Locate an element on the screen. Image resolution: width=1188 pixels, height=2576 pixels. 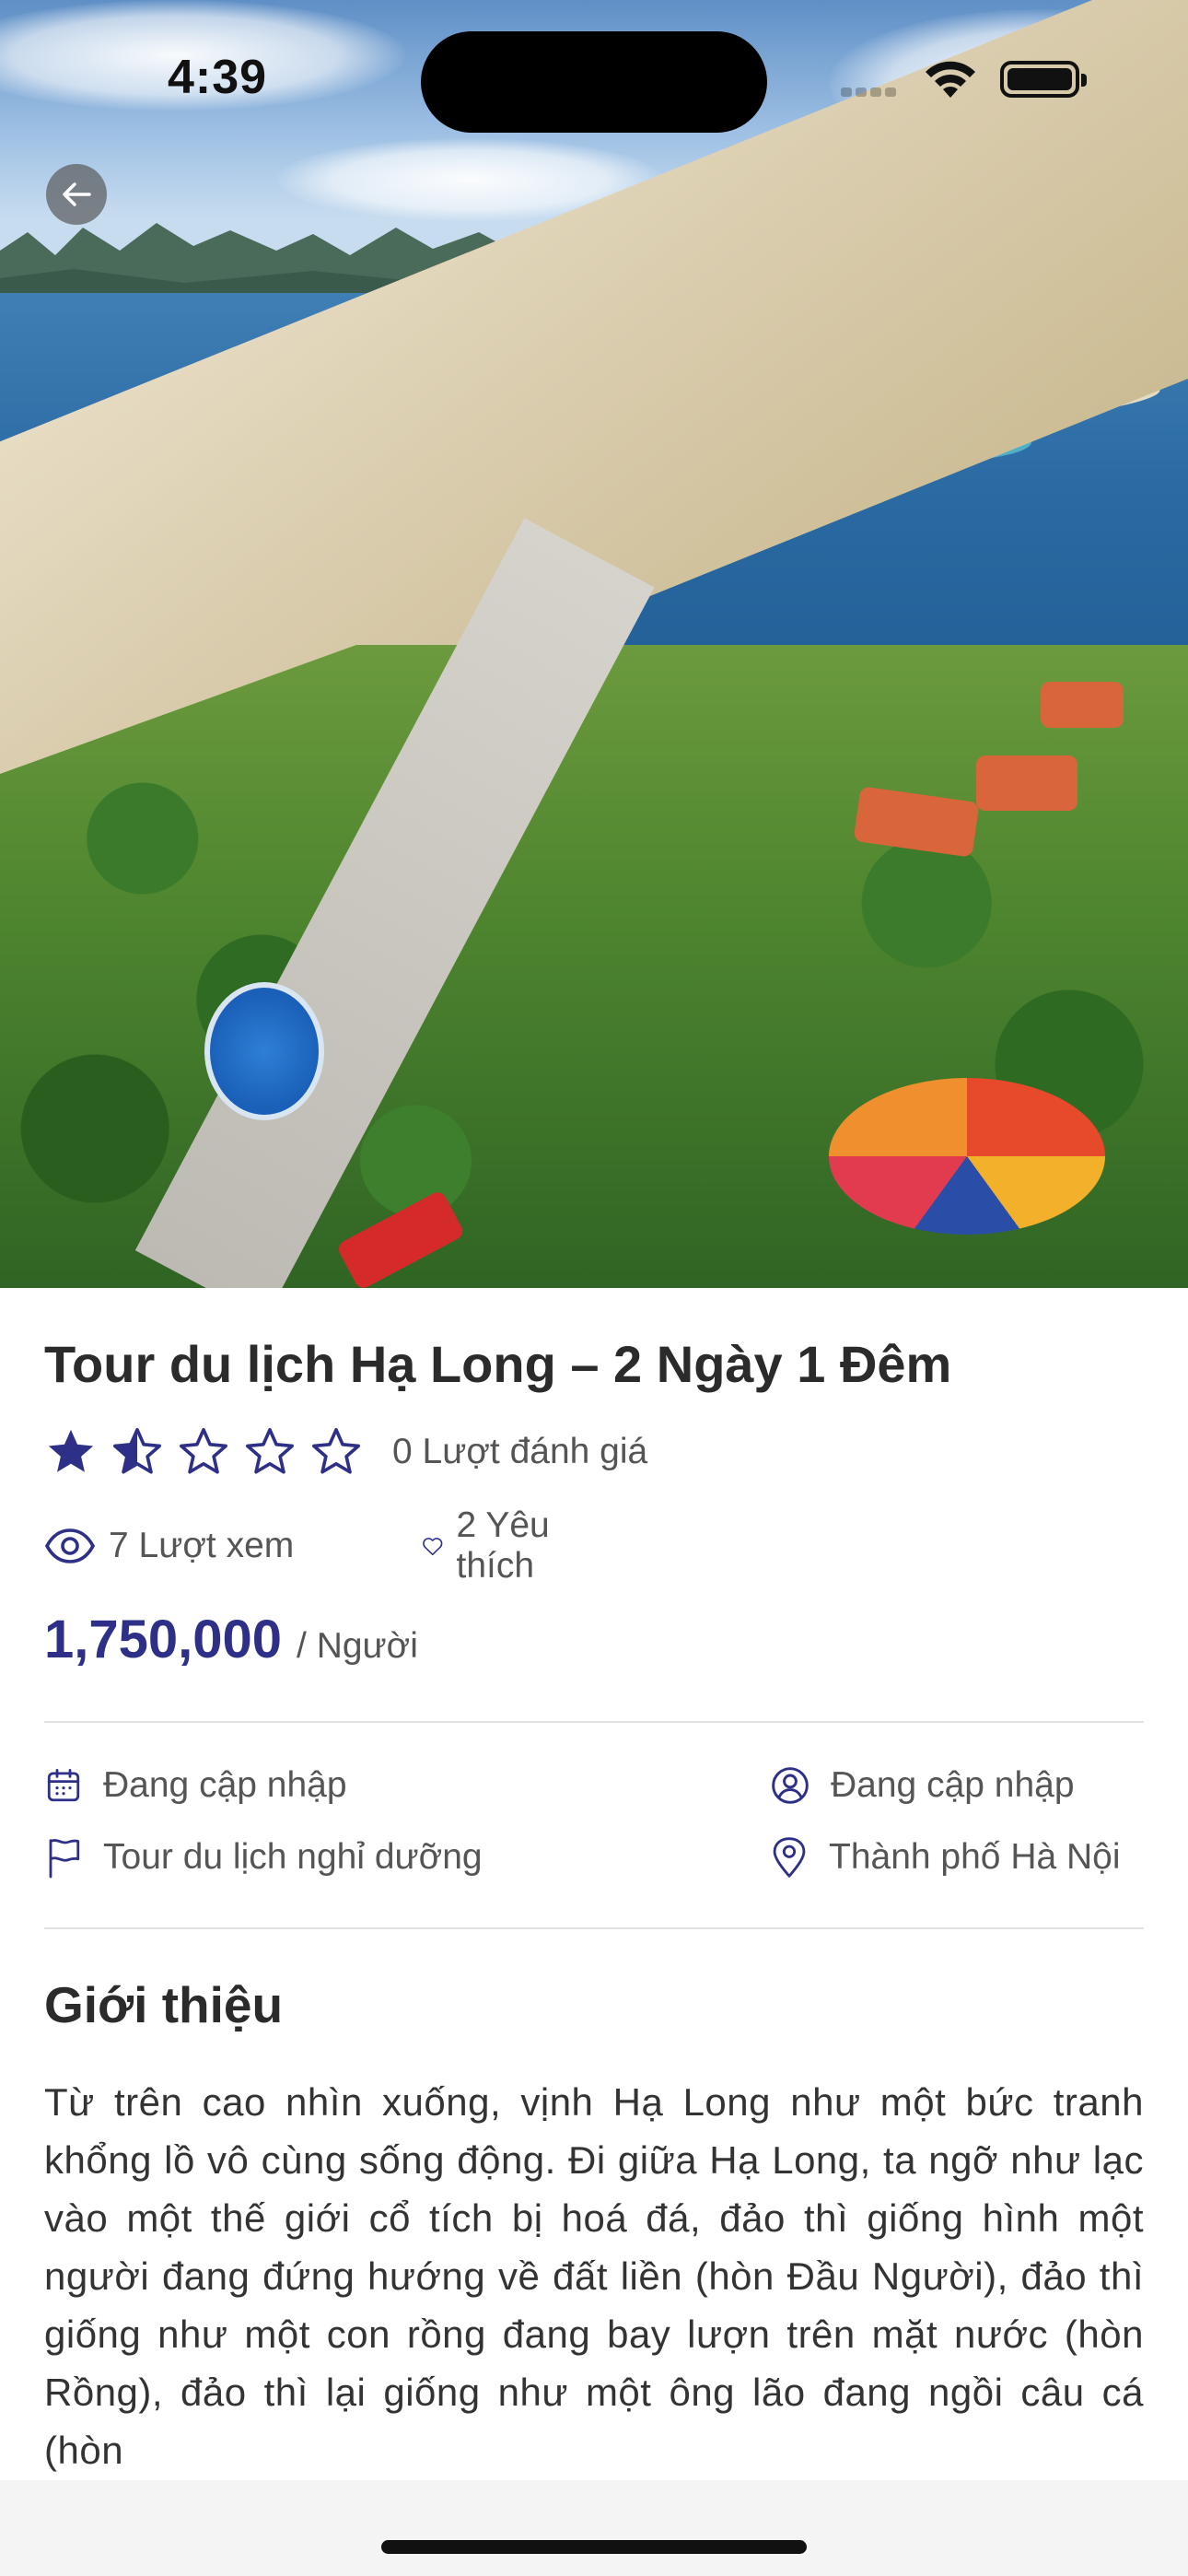
bottom-bar is located at coordinates (594, 2528).